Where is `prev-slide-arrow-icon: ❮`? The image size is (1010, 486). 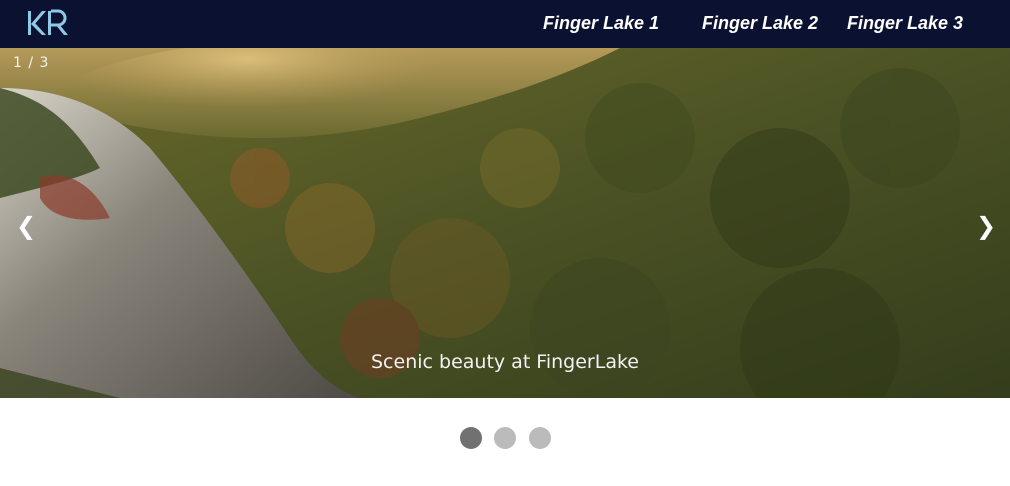
prev-slide-arrow-icon: ❮ is located at coordinates (26, 226).